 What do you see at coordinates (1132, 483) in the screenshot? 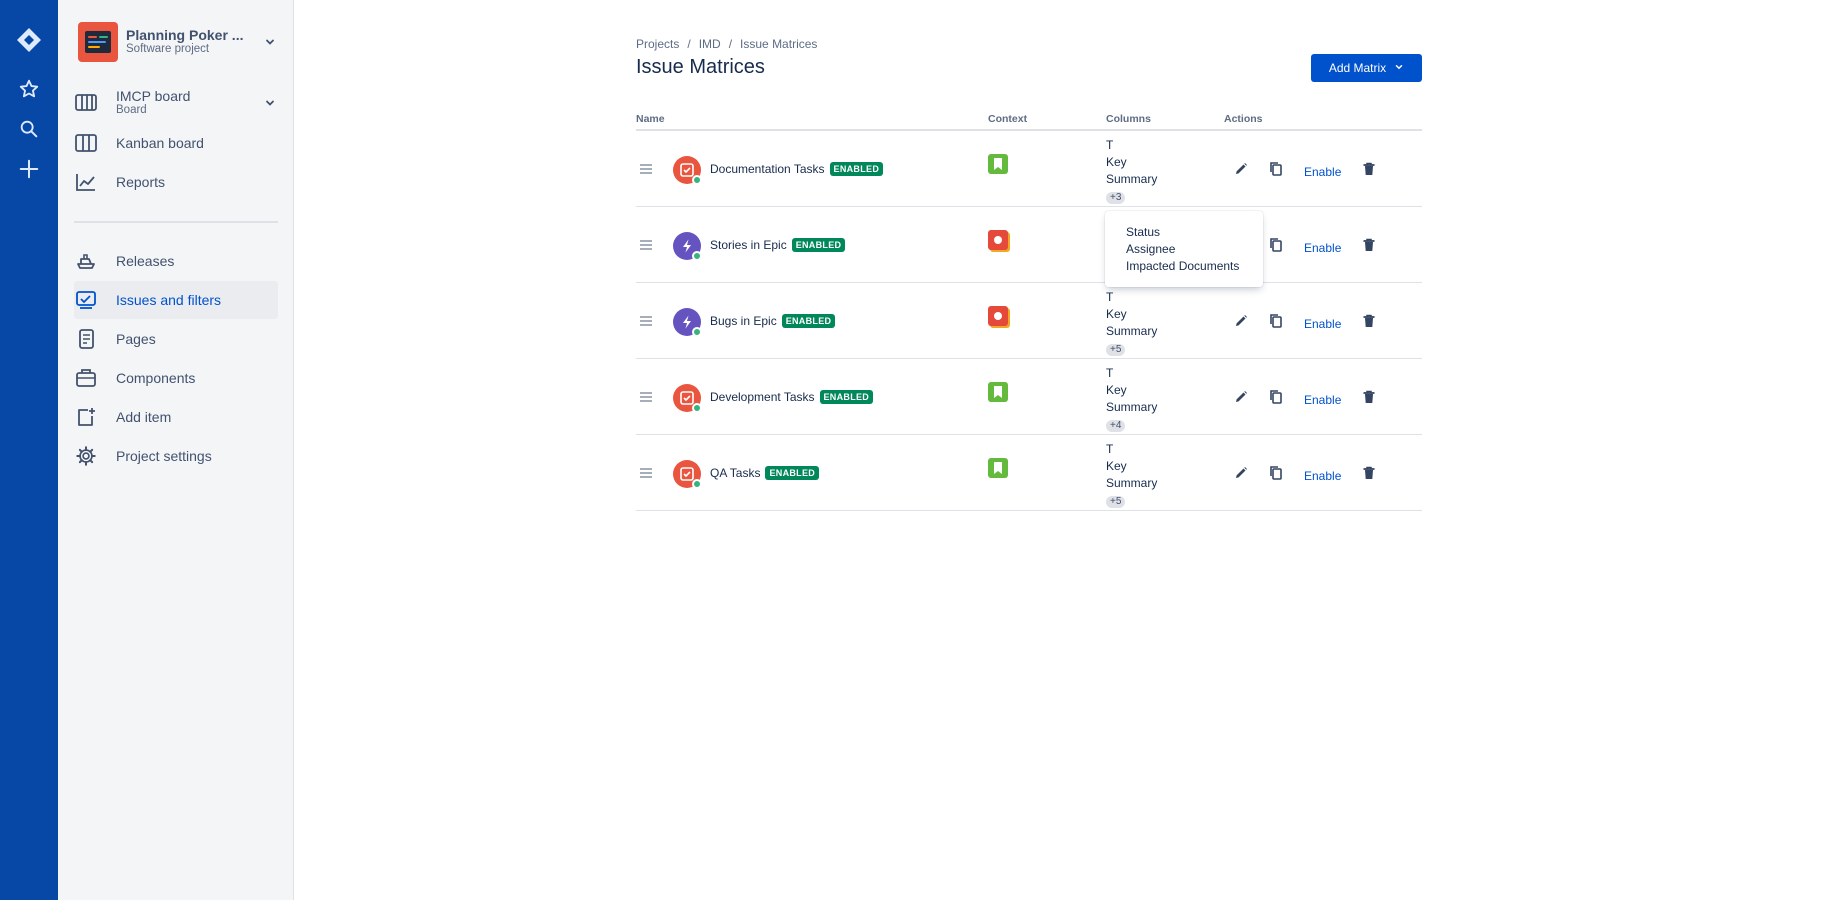
I see `column-item: Summary` at bounding box center [1132, 483].